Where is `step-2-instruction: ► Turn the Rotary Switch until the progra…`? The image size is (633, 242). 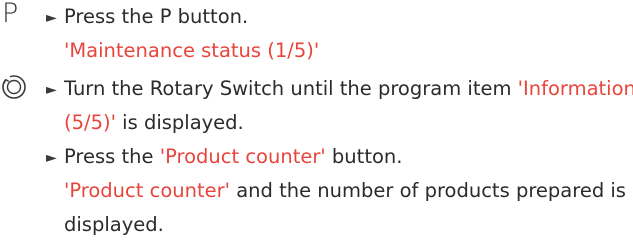
step-2-instruction: ► Turn the Rotary Switch until the progra… is located at coordinates (339, 89).